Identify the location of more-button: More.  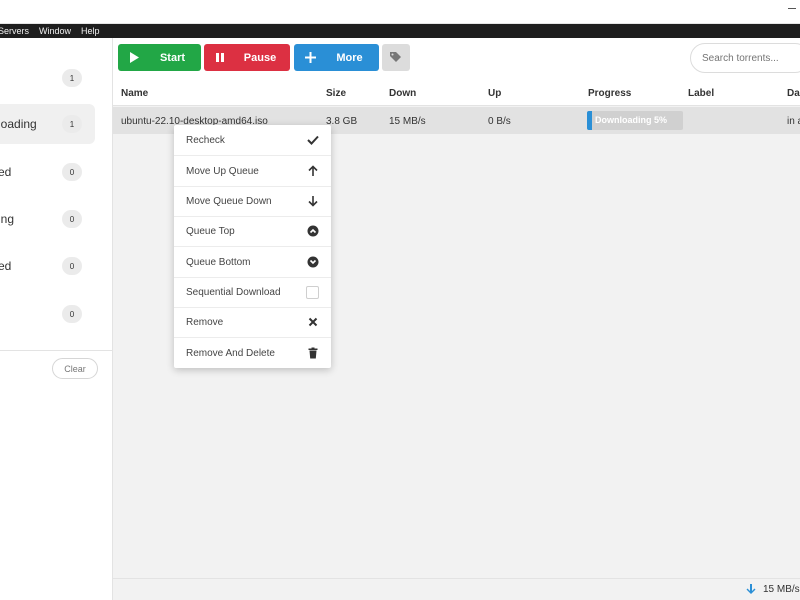
(336, 57).